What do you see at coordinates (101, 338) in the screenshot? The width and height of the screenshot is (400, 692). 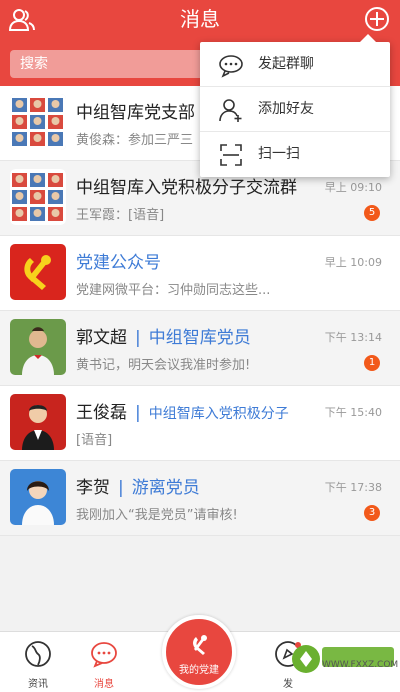 I see `contact-name: 郭文超` at bounding box center [101, 338].